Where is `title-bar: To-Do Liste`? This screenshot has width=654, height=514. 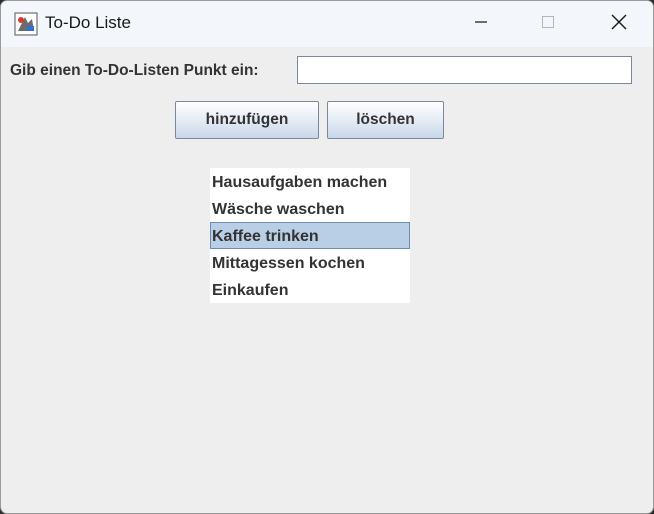 title-bar: To-Do Liste is located at coordinates (327, 24).